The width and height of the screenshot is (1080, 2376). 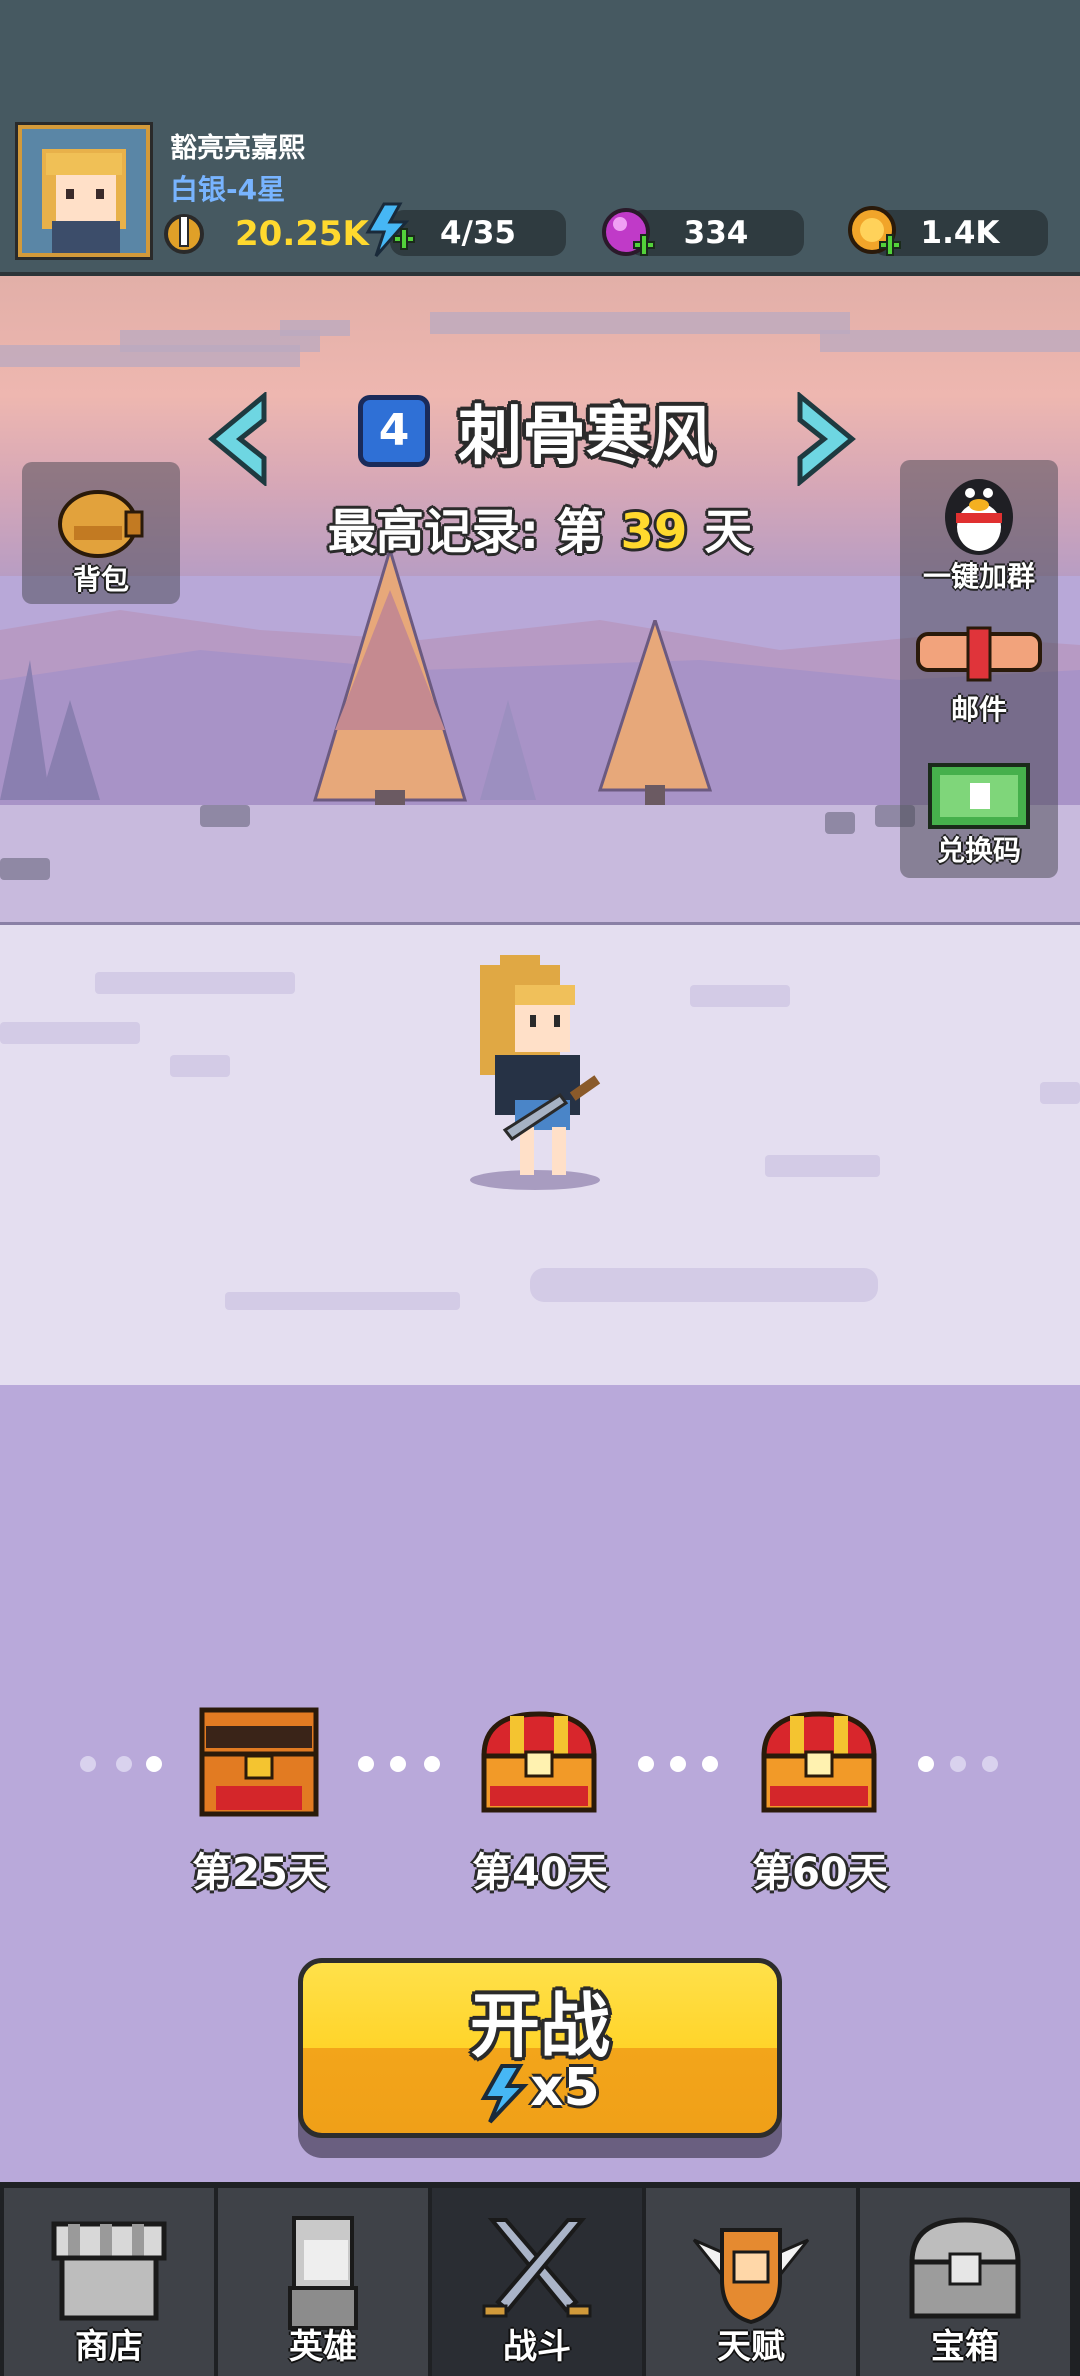 What do you see at coordinates (751, 2276) in the screenshot?
I see `fist-wings-icon` at bounding box center [751, 2276].